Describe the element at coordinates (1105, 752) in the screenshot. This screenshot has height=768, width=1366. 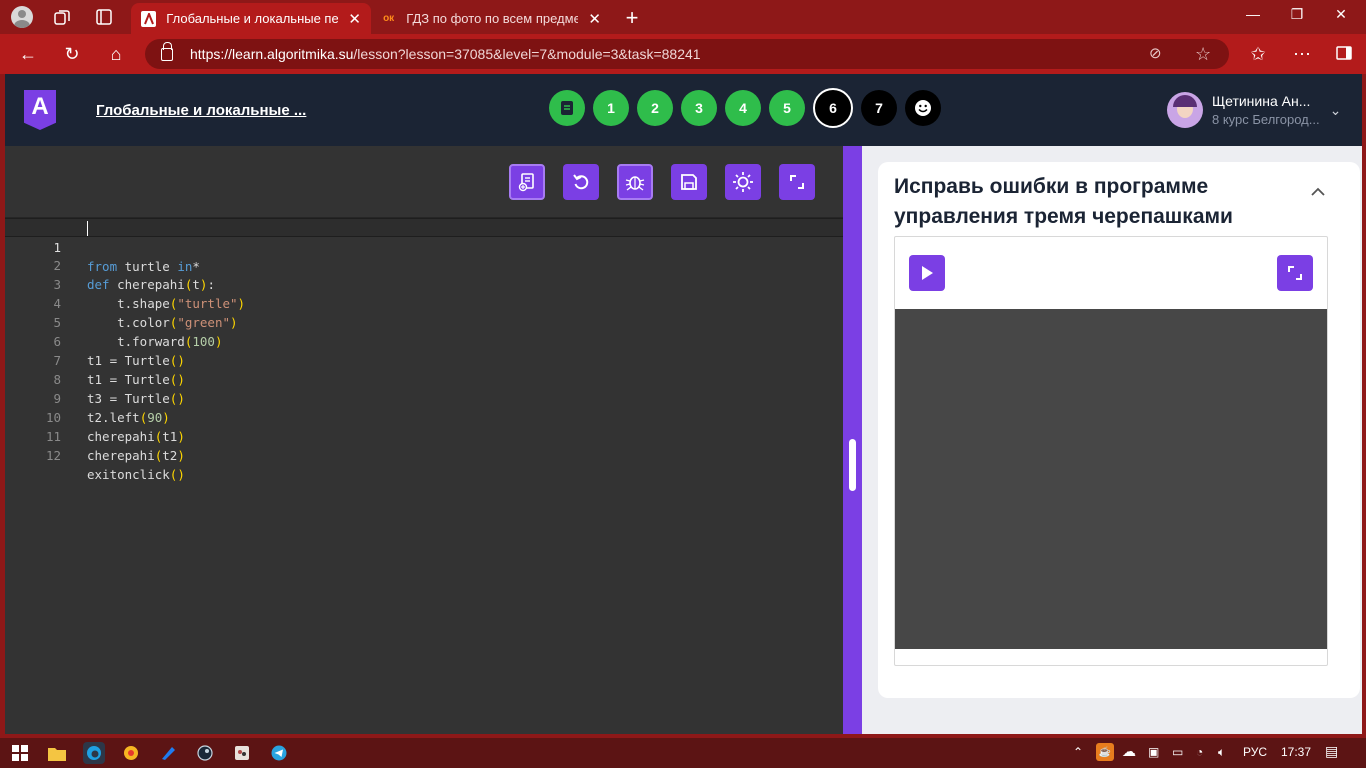
I see `java-icon: ☕` at that location.